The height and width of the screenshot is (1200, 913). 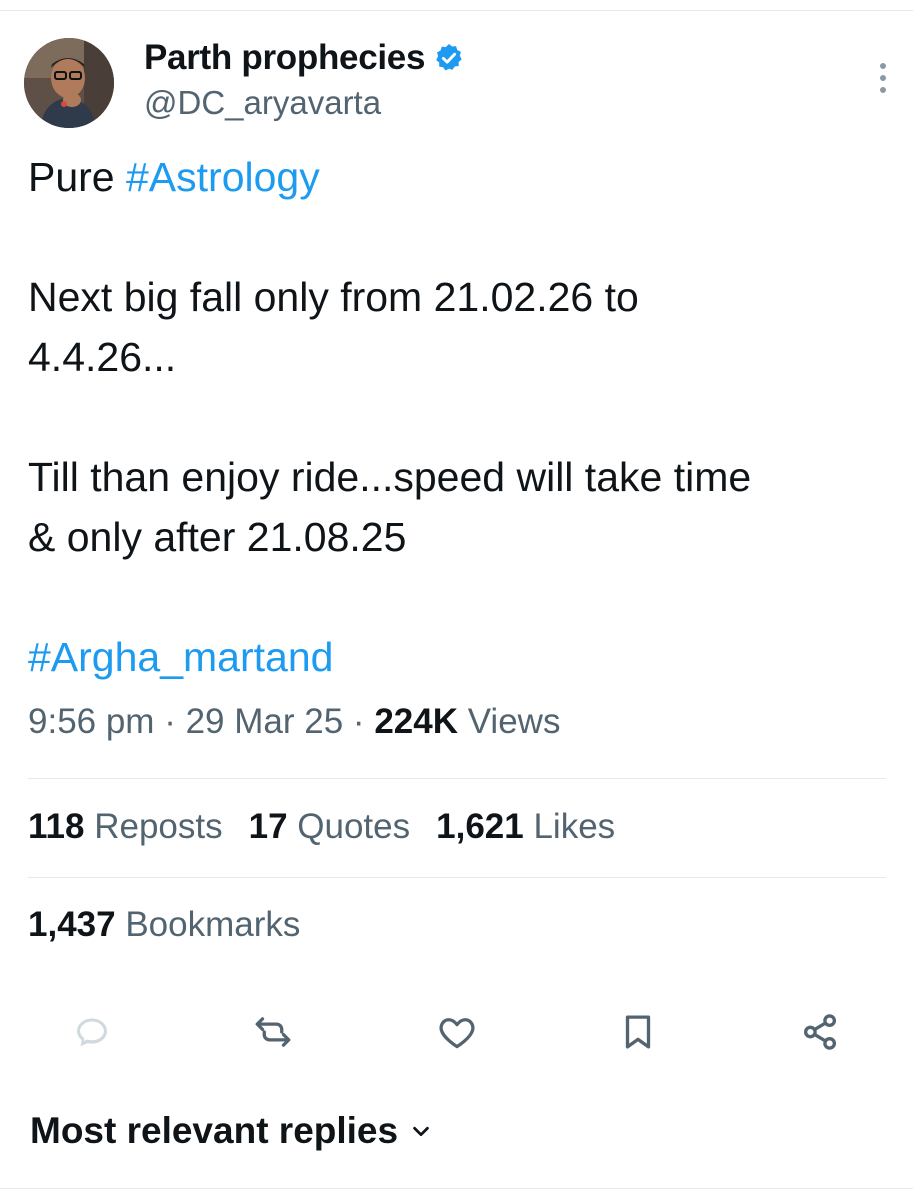 What do you see at coordinates (458, 657) in the screenshot?
I see `tweet-line-6: #Argha_martand` at bounding box center [458, 657].